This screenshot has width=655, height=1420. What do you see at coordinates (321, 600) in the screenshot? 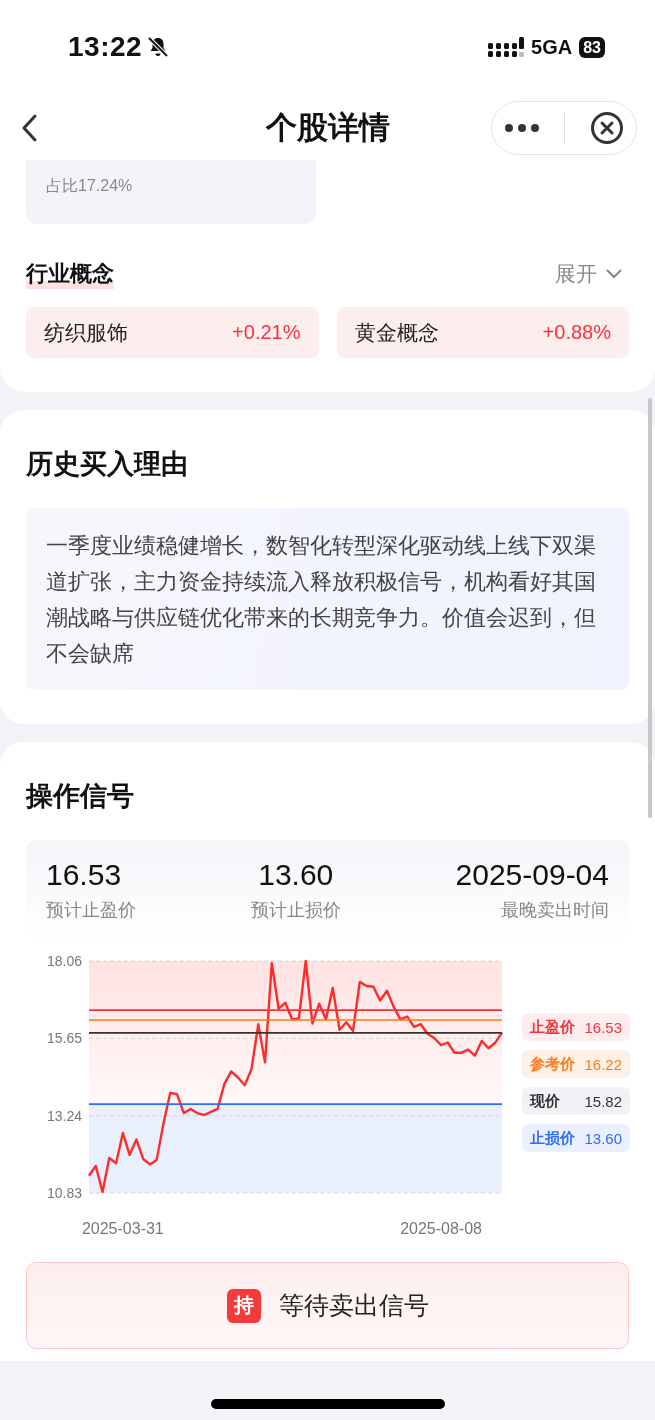
I see `reason-text: 一季度业绩稳健增长，数智化转型深化驱动线上线下双渠道扩张，主力资金持续流入释放积极信号，机构看好其国潮战略与供应链优化带来的长期竞争力。价值会迟到，但不会缺席` at bounding box center [321, 600].